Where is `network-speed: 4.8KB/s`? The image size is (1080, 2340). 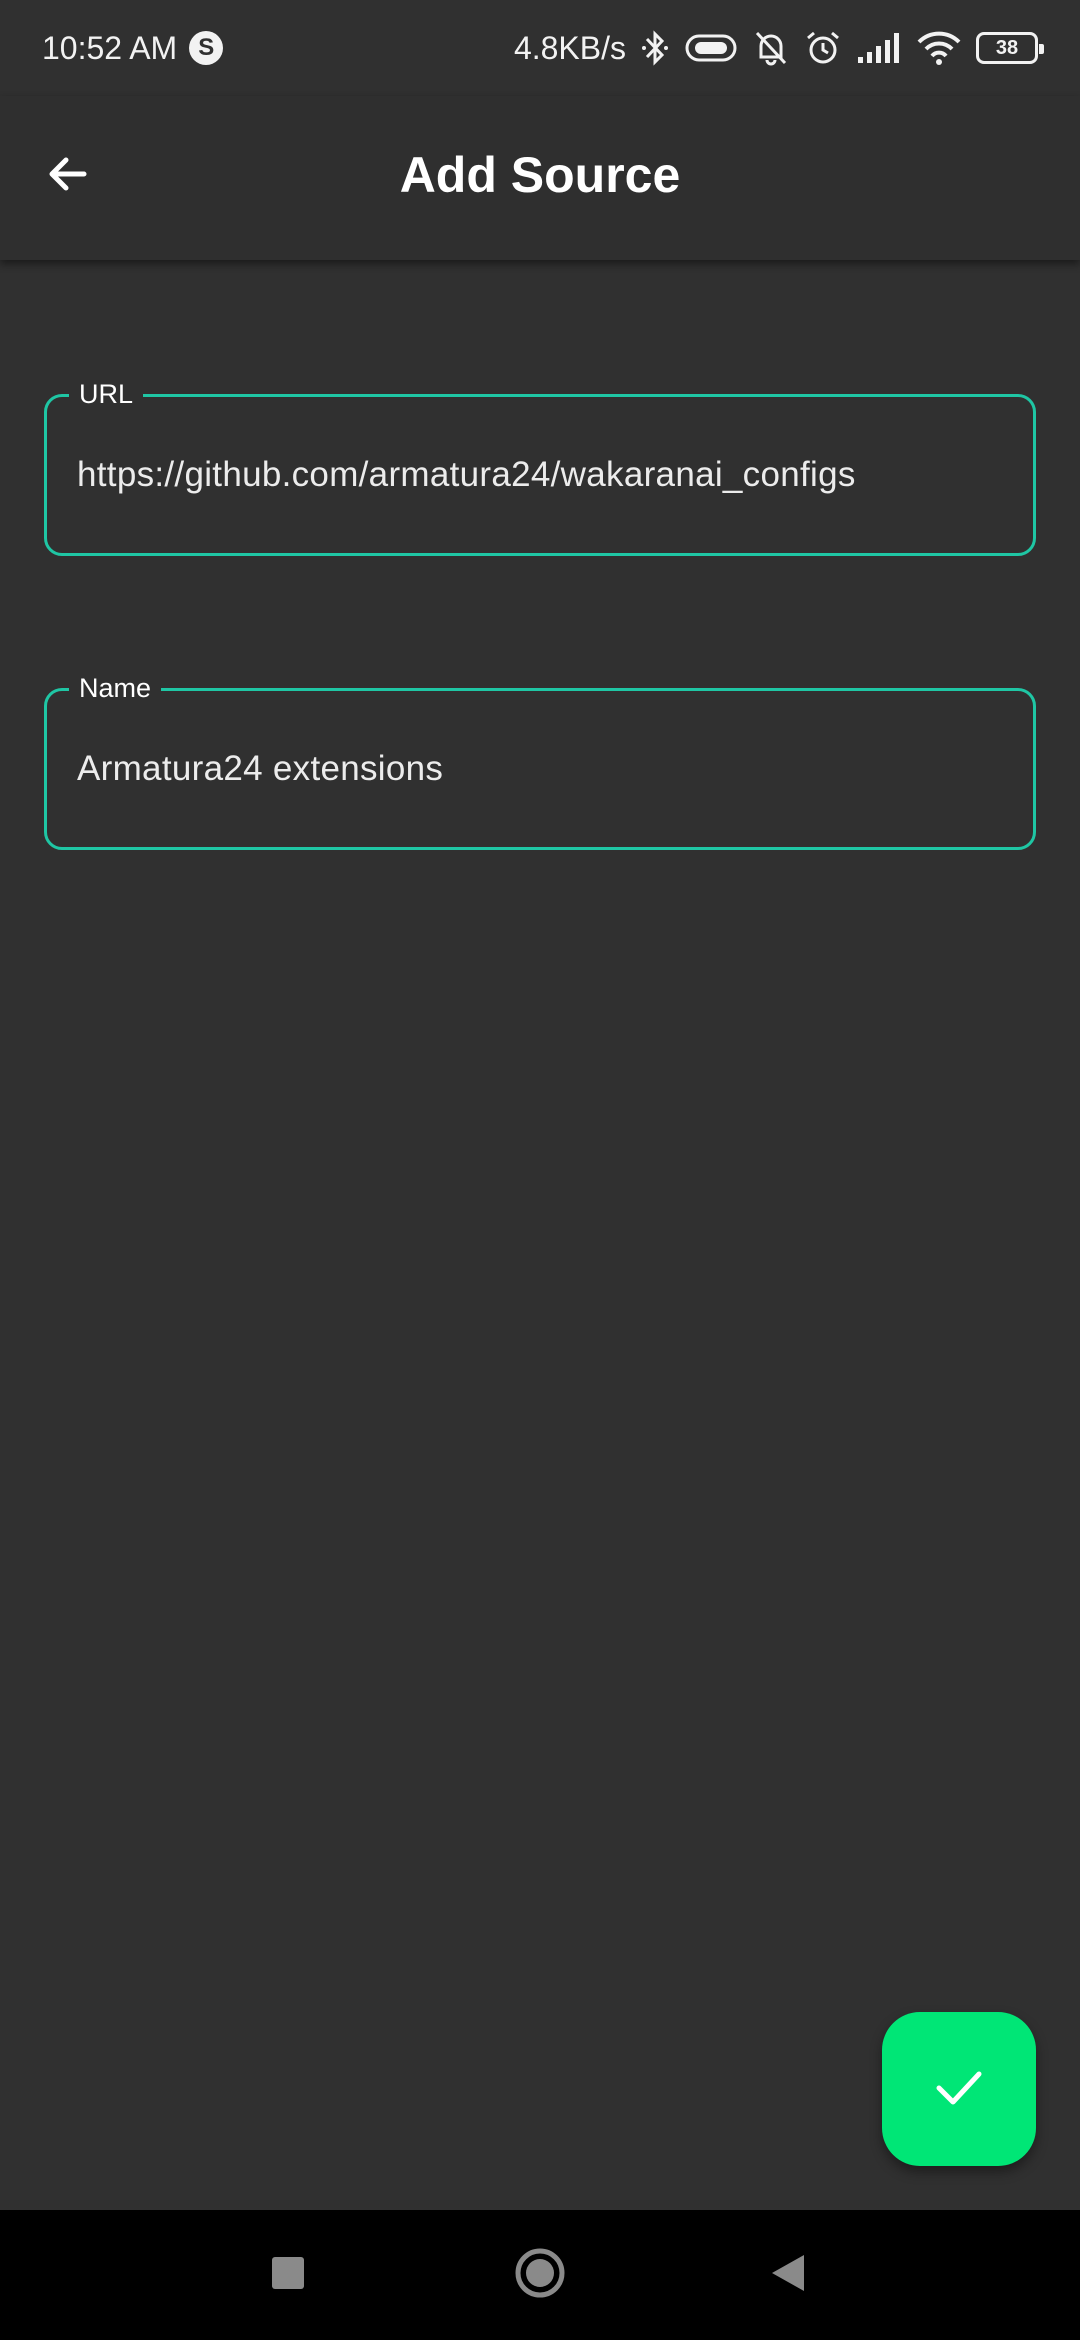
network-speed: 4.8KB/s is located at coordinates (569, 47).